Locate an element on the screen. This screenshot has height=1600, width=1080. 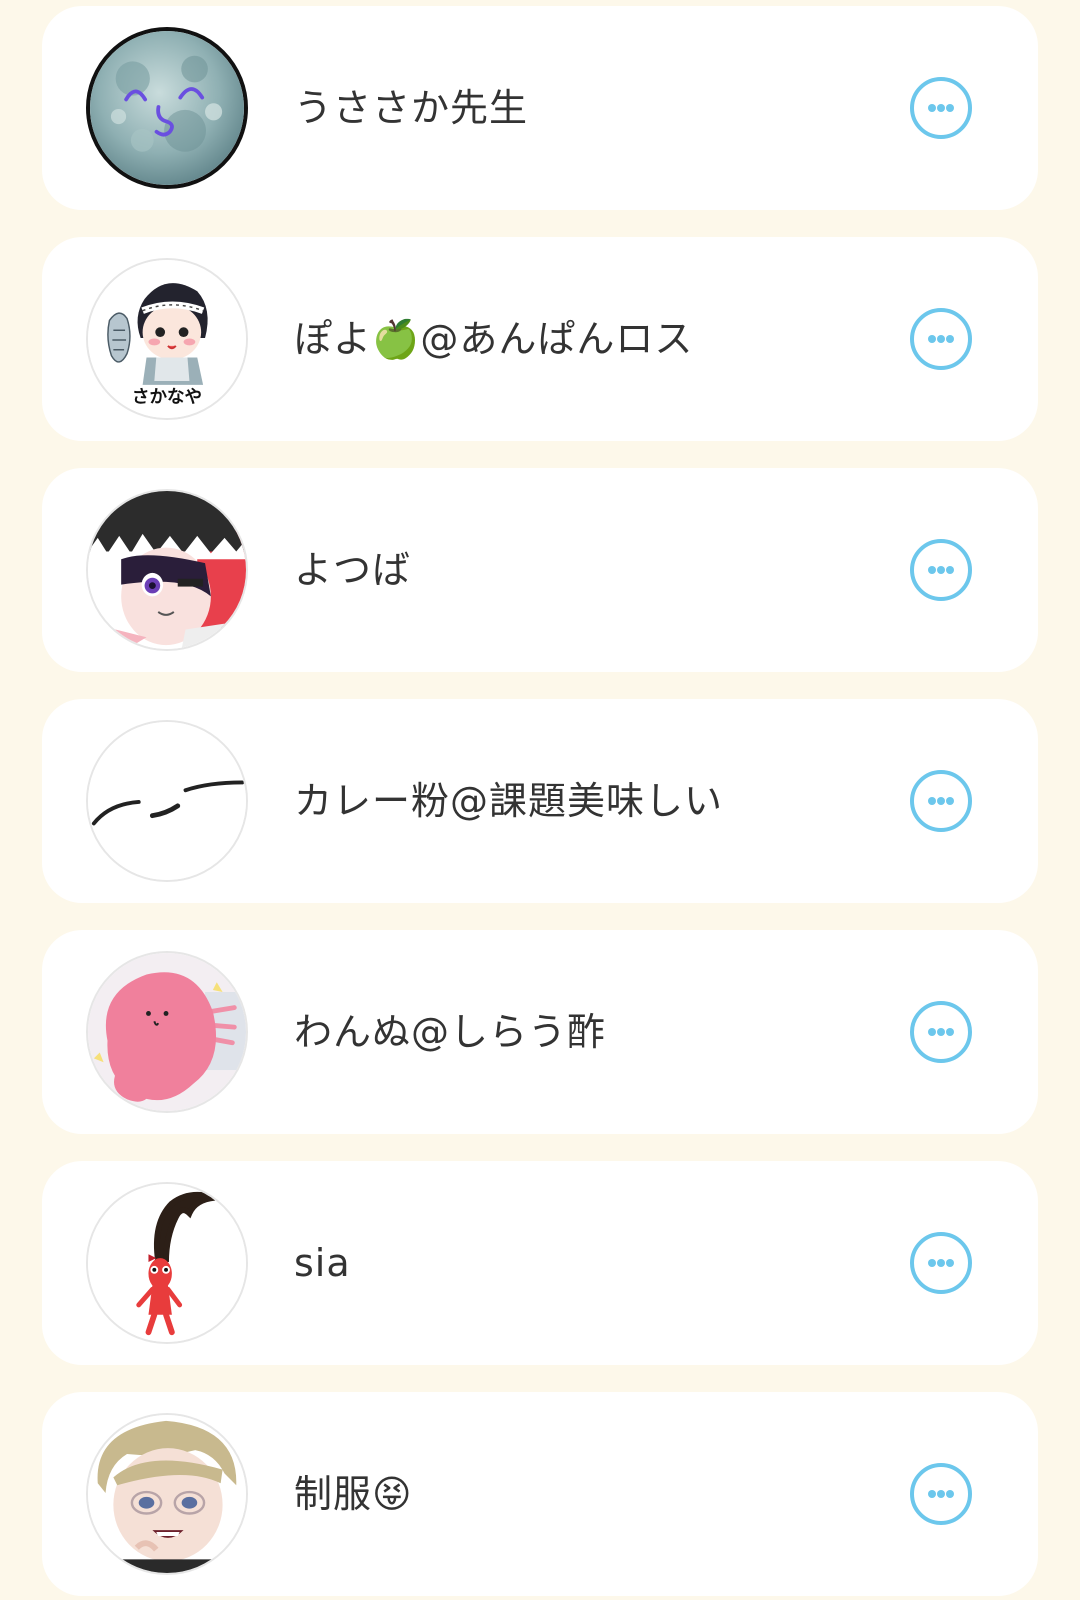
user-row: さかなや ぽよ🍏@あんぱんロス is located at coordinates (540, 339).